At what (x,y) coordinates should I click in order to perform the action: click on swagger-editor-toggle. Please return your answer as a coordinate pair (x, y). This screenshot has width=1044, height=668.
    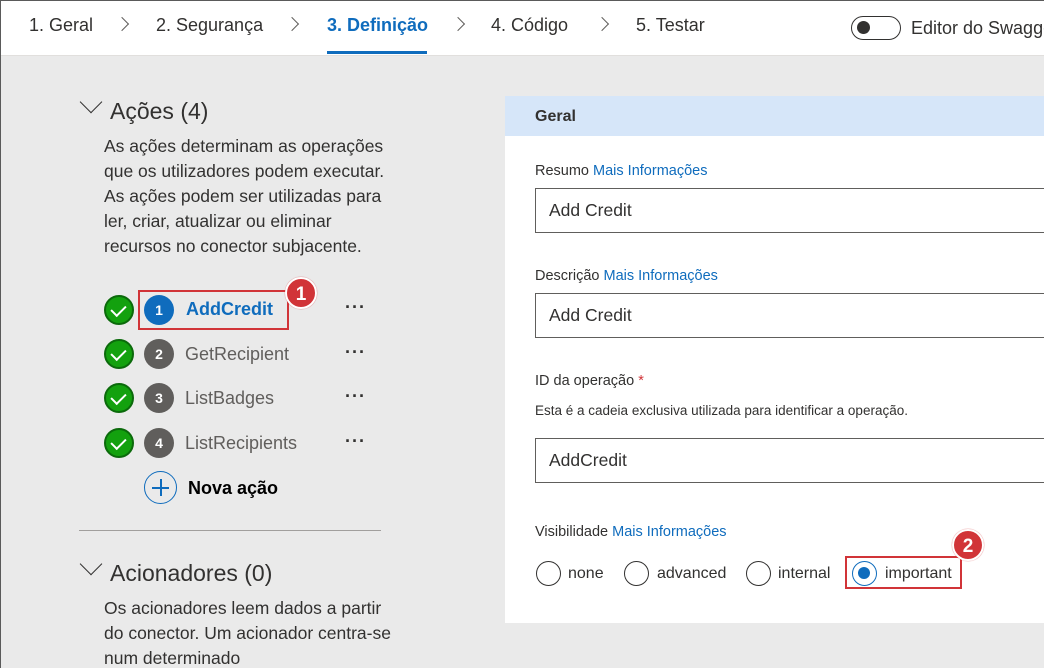
    Looking at the image, I should click on (876, 28).